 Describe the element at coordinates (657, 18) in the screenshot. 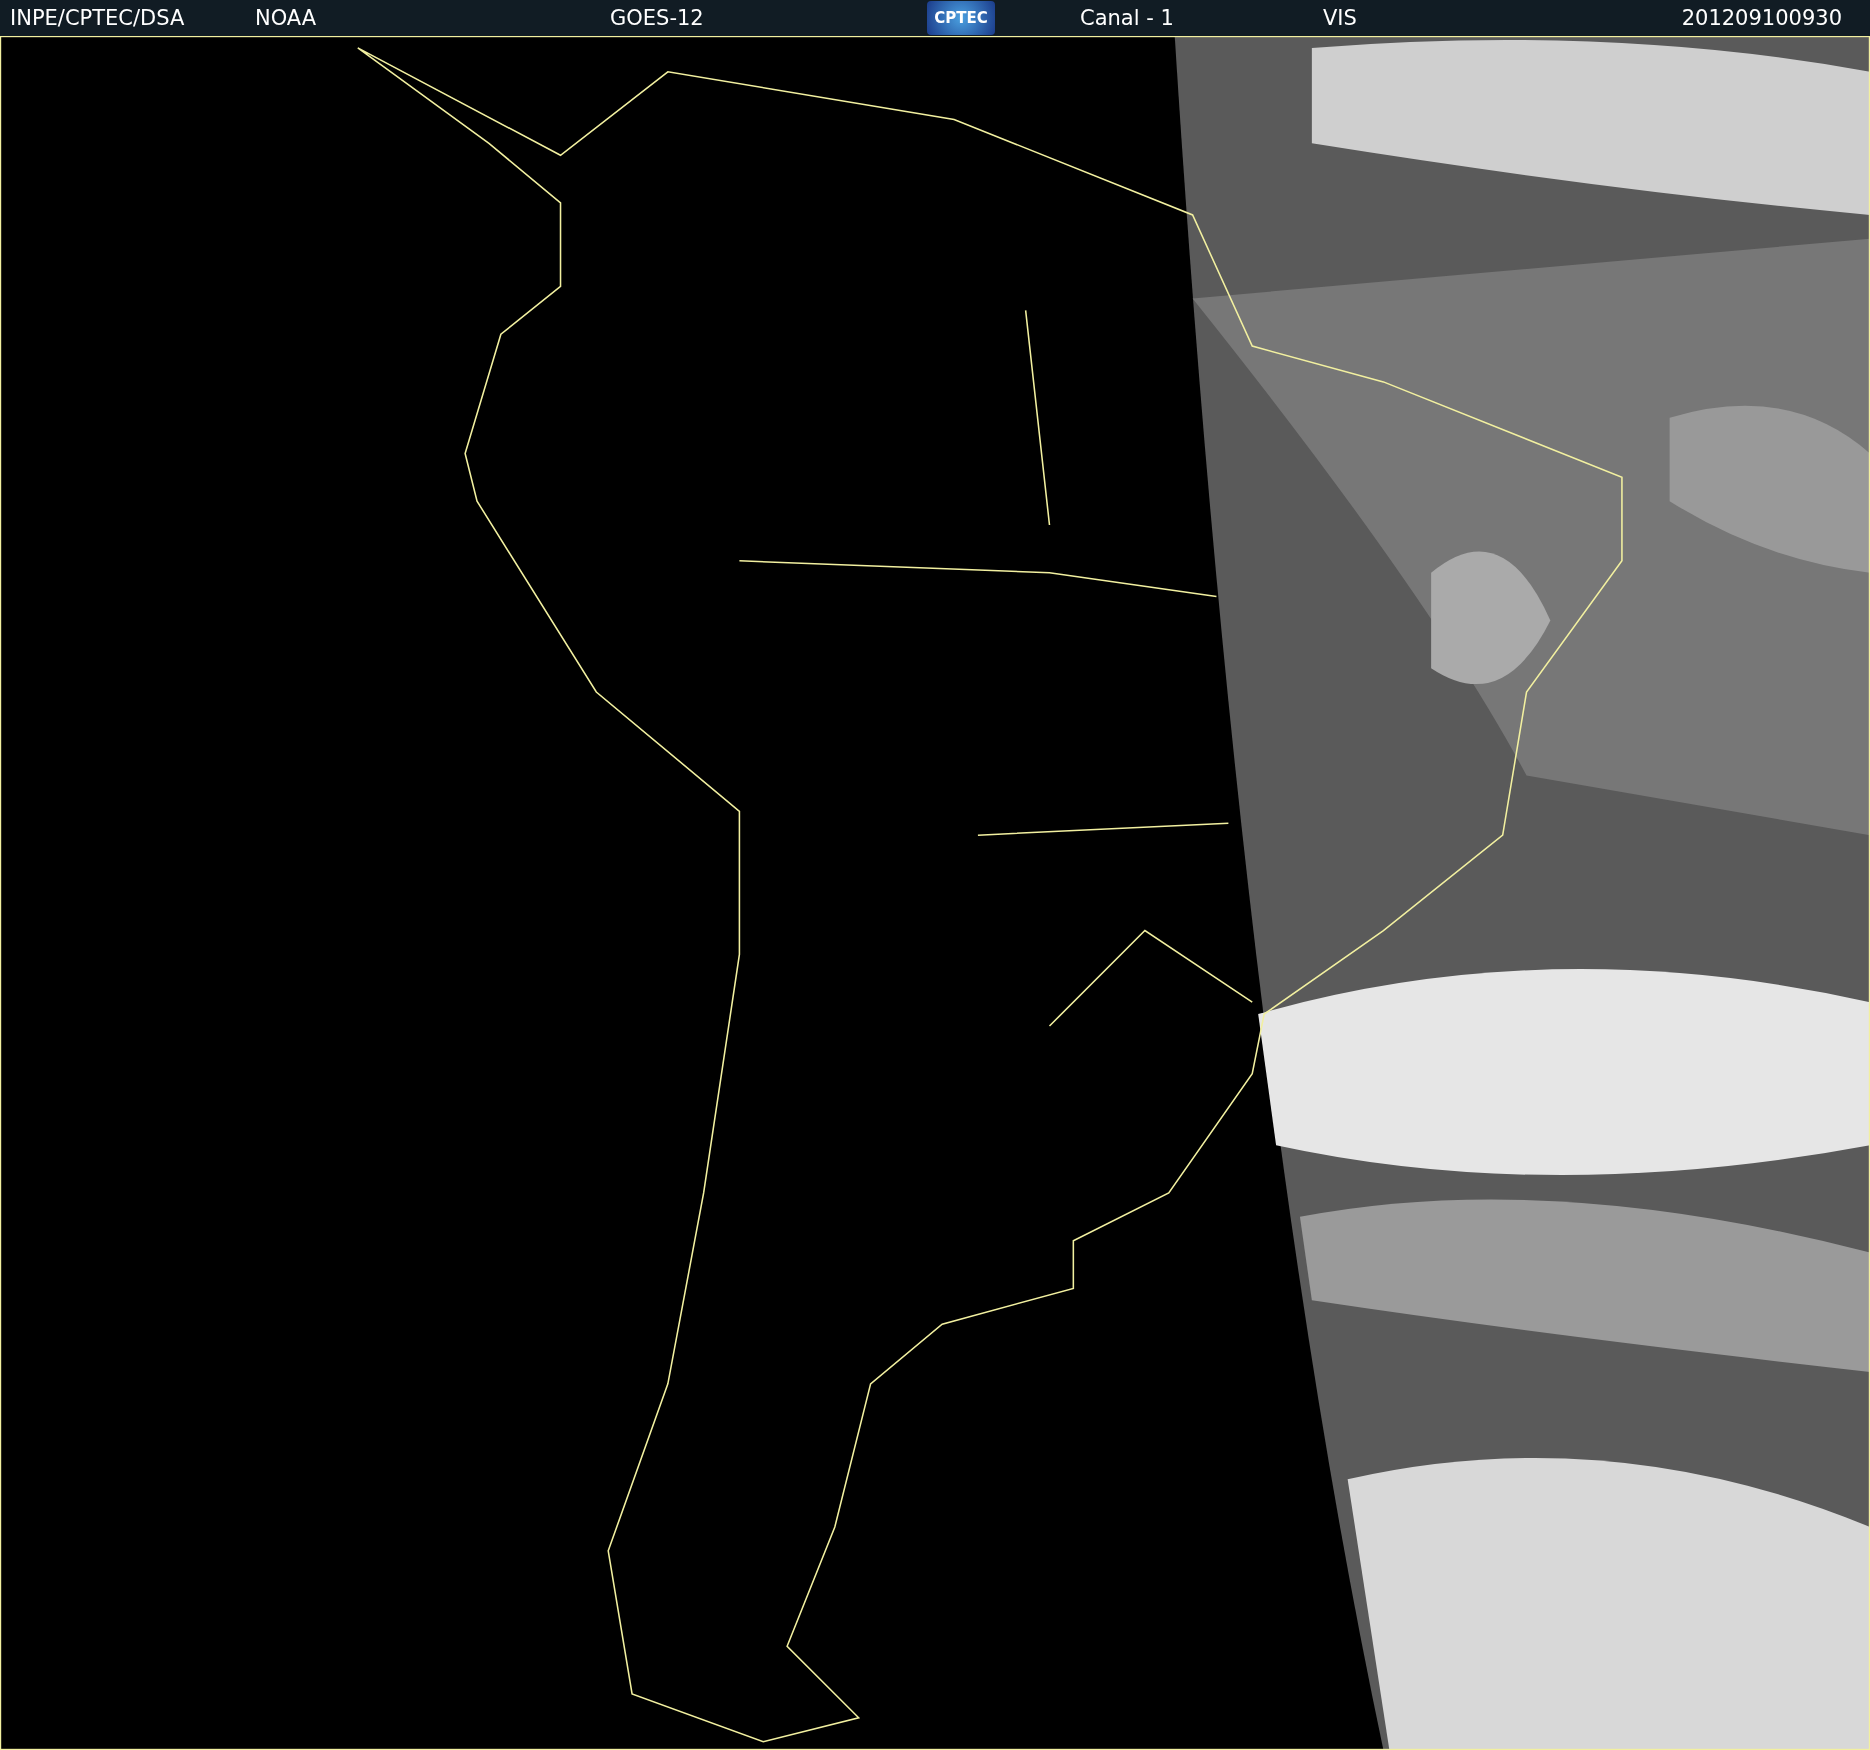

I see `satellite-label: GOES-12` at that location.